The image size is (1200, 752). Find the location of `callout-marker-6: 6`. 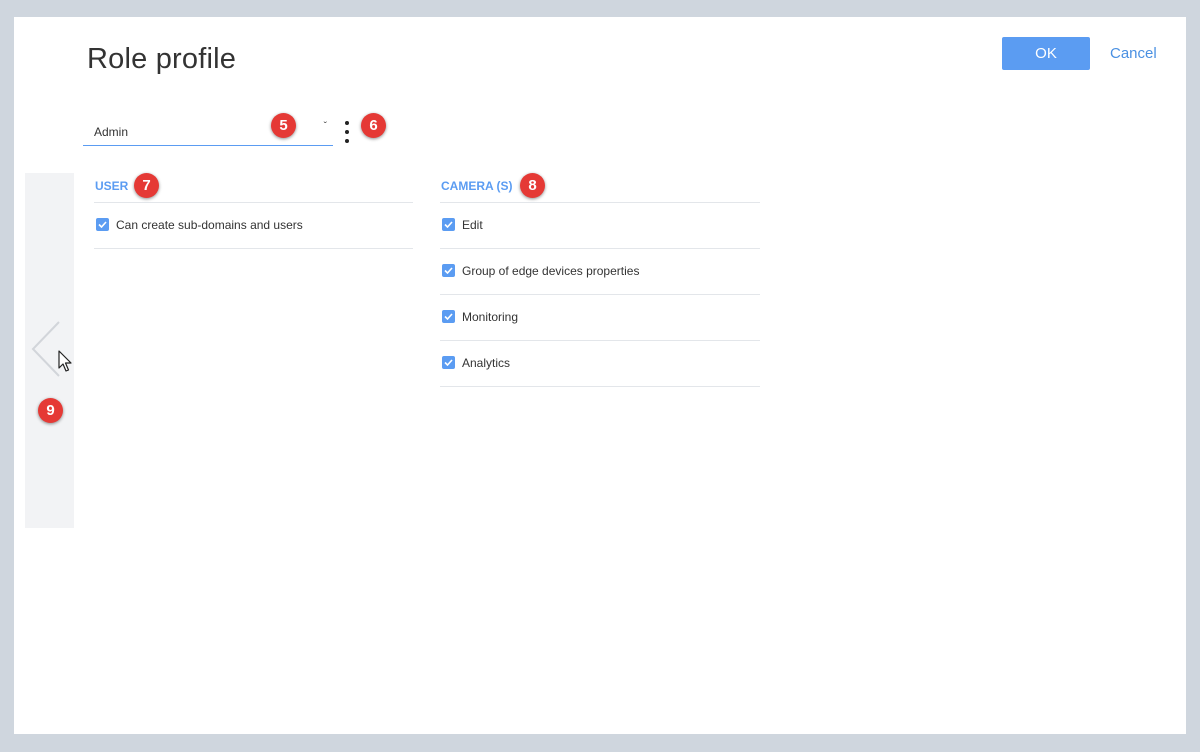

callout-marker-6: 6 is located at coordinates (373, 125).